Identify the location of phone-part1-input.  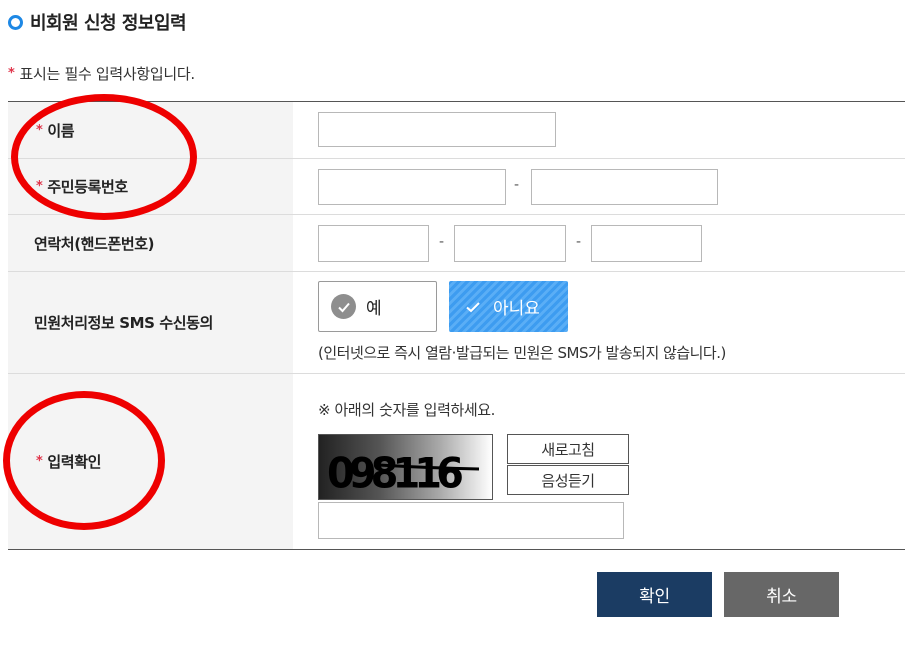
(373, 243).